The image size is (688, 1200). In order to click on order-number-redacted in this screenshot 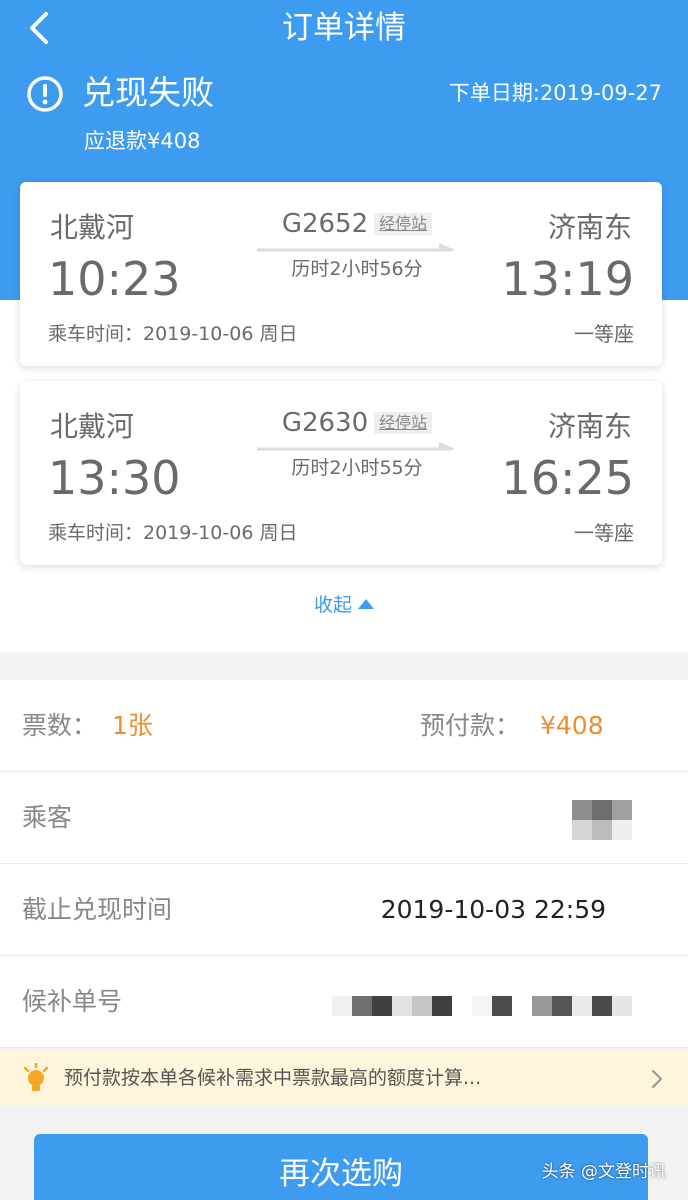, I will do `click(482, 1006)`.